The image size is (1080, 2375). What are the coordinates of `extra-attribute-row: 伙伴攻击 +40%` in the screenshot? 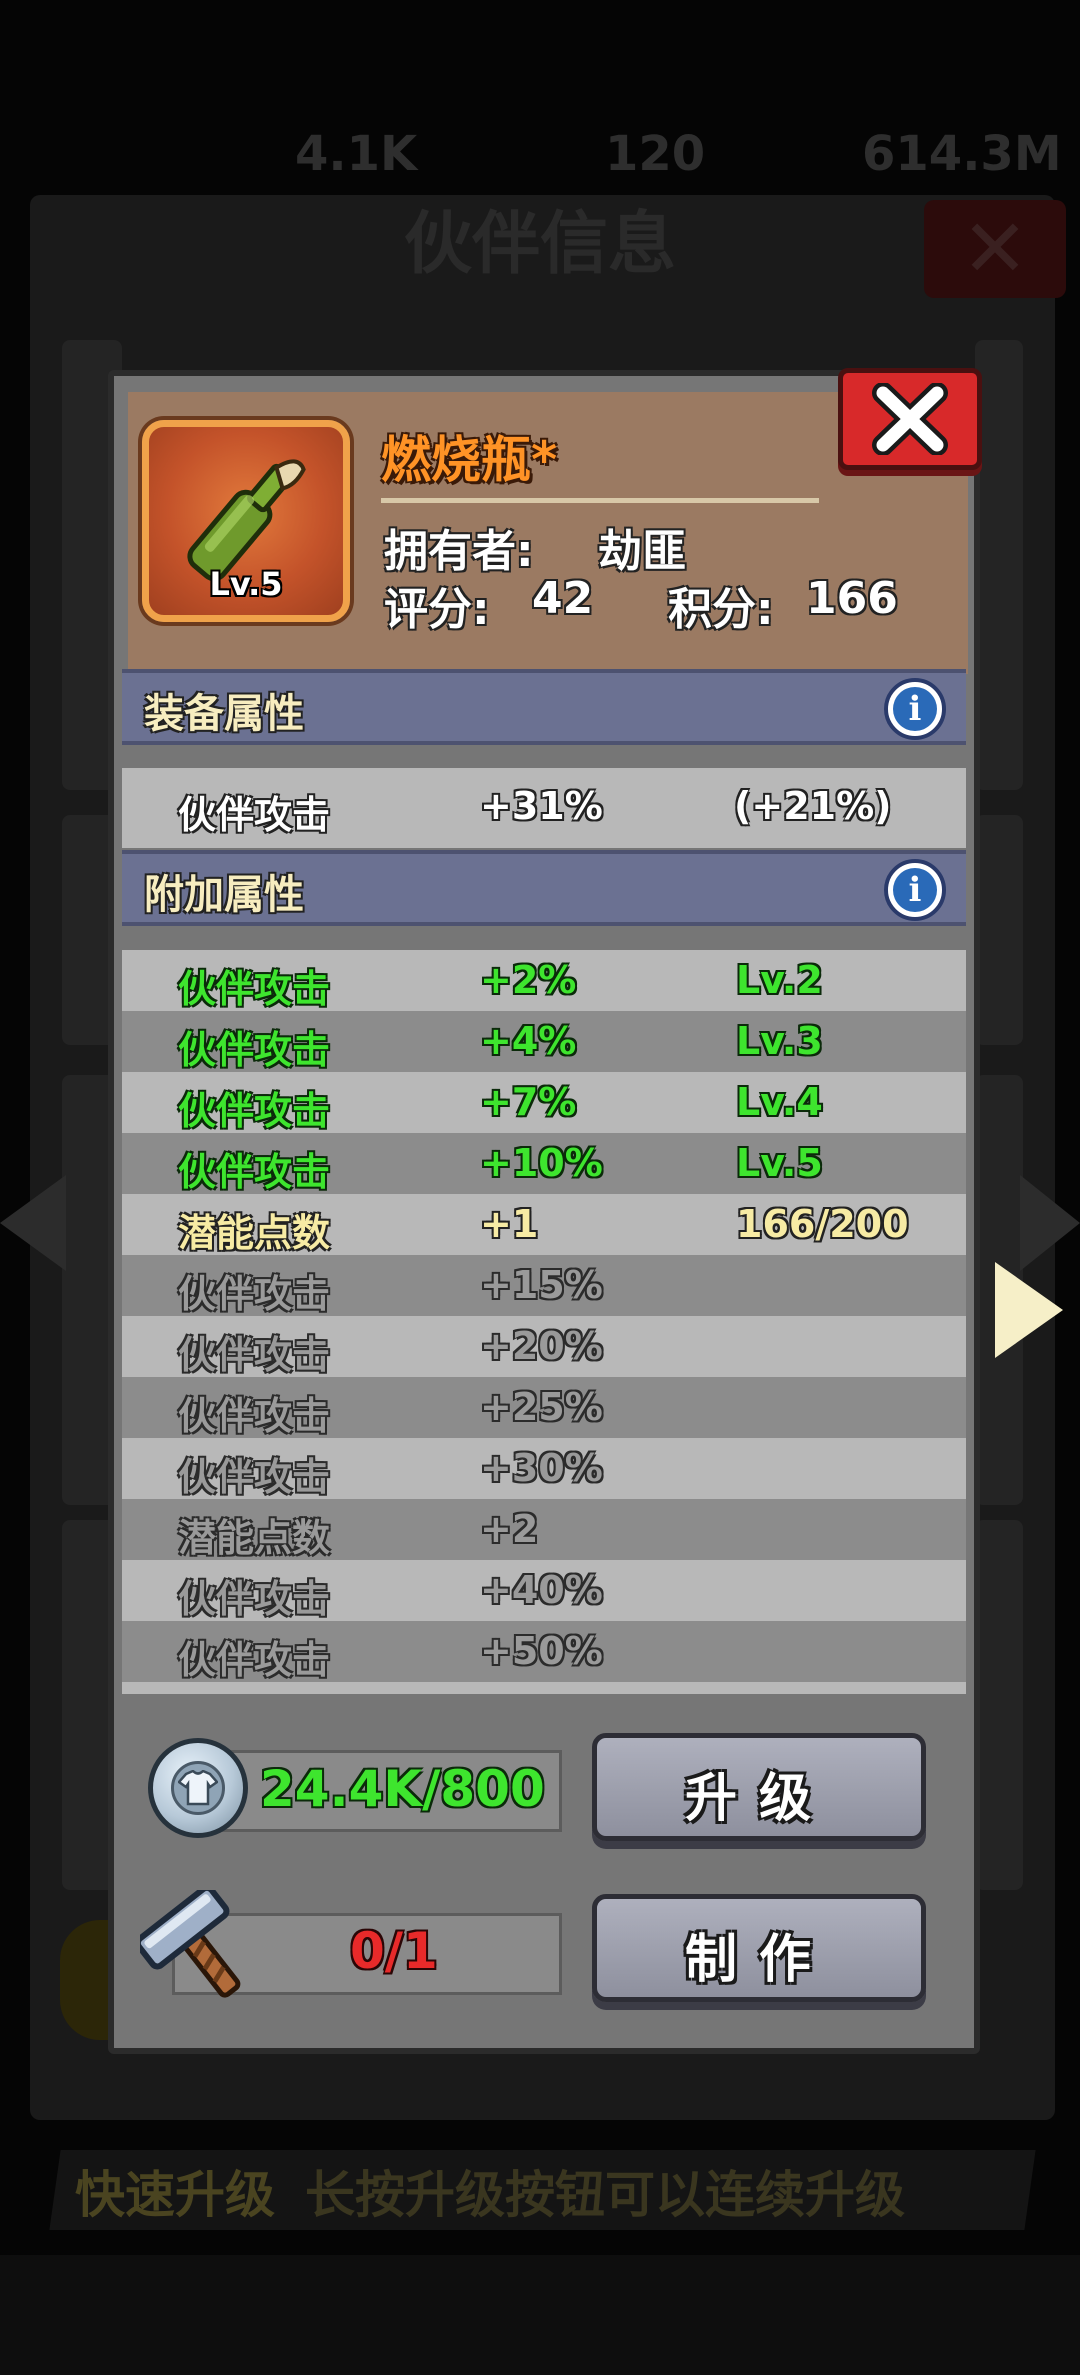 It's located at (544, 1590).